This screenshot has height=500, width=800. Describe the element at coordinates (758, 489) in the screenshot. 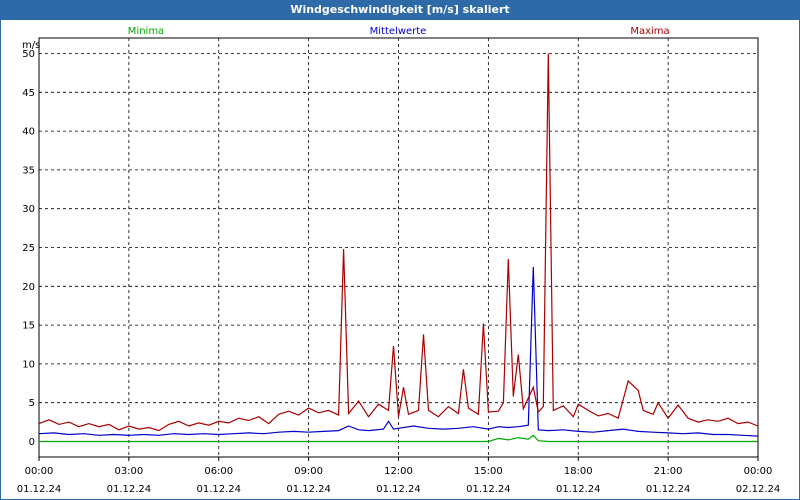

I see `x-tick-date: 02.12.24` at that location.